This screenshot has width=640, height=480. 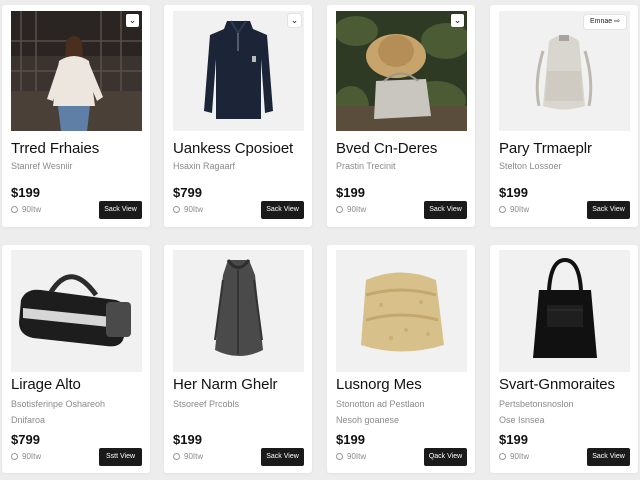 I want to click on product-subtitle: Bsotisferinpe Oshareoh, so click(x=58, y=404).